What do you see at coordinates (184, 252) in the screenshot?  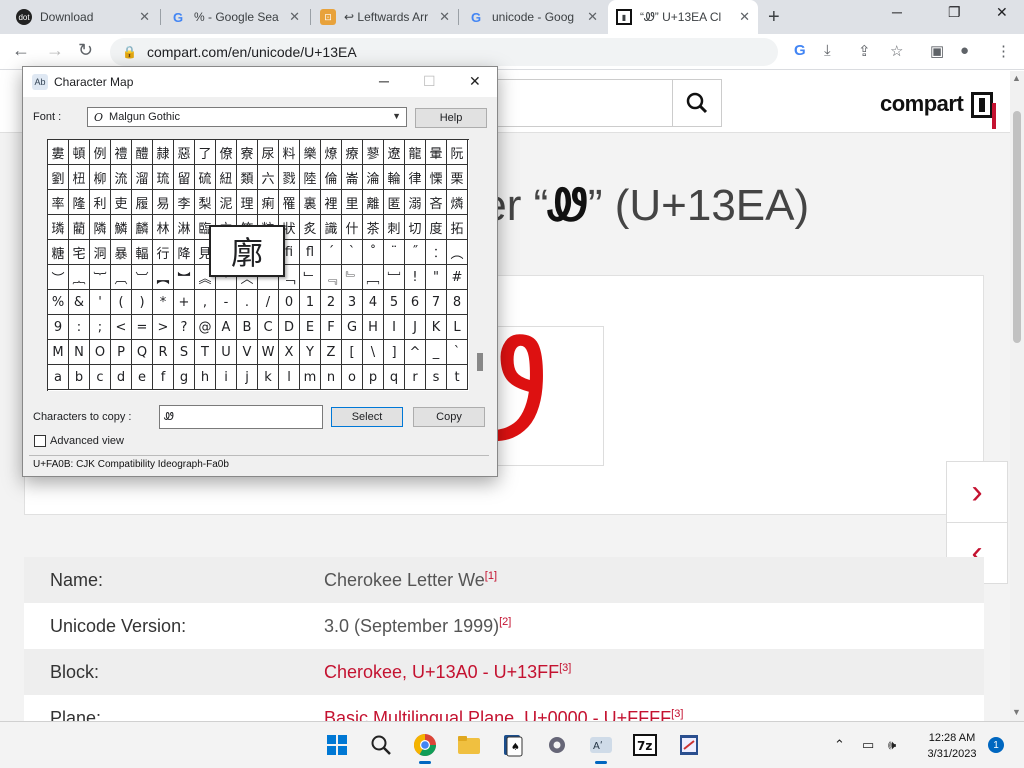 I see `char-cell: 降` at bounding box center [184, 252].